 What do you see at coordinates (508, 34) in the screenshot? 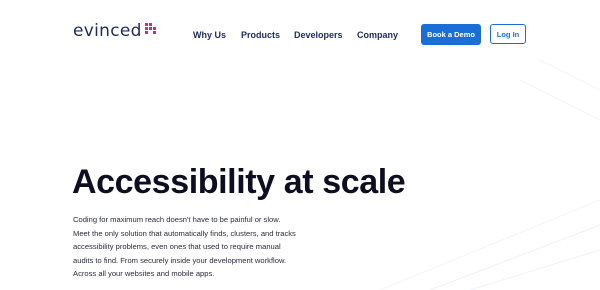
I see `log-in-button: Log In` at bounding box center [508, 34].